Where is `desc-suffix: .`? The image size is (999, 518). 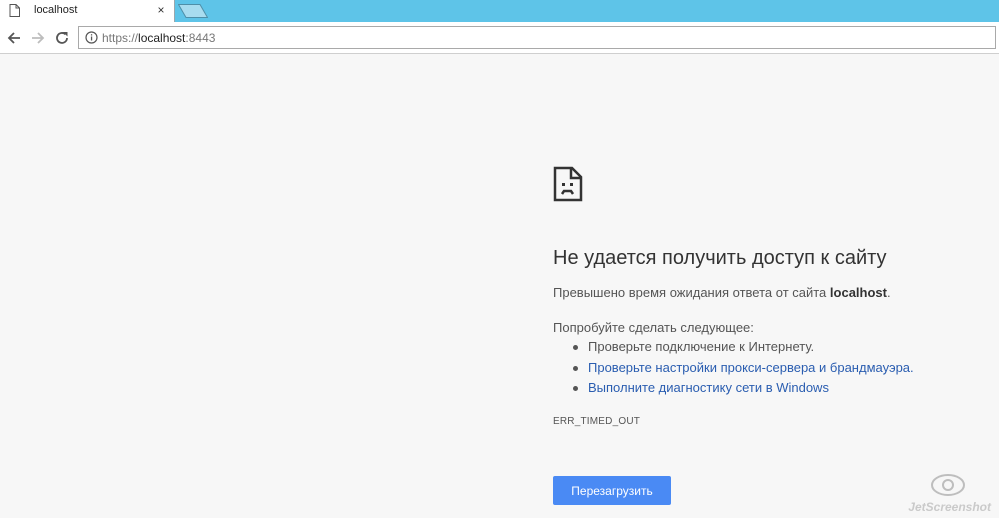 desc-suffix: . is located at coordinates (888, 292).